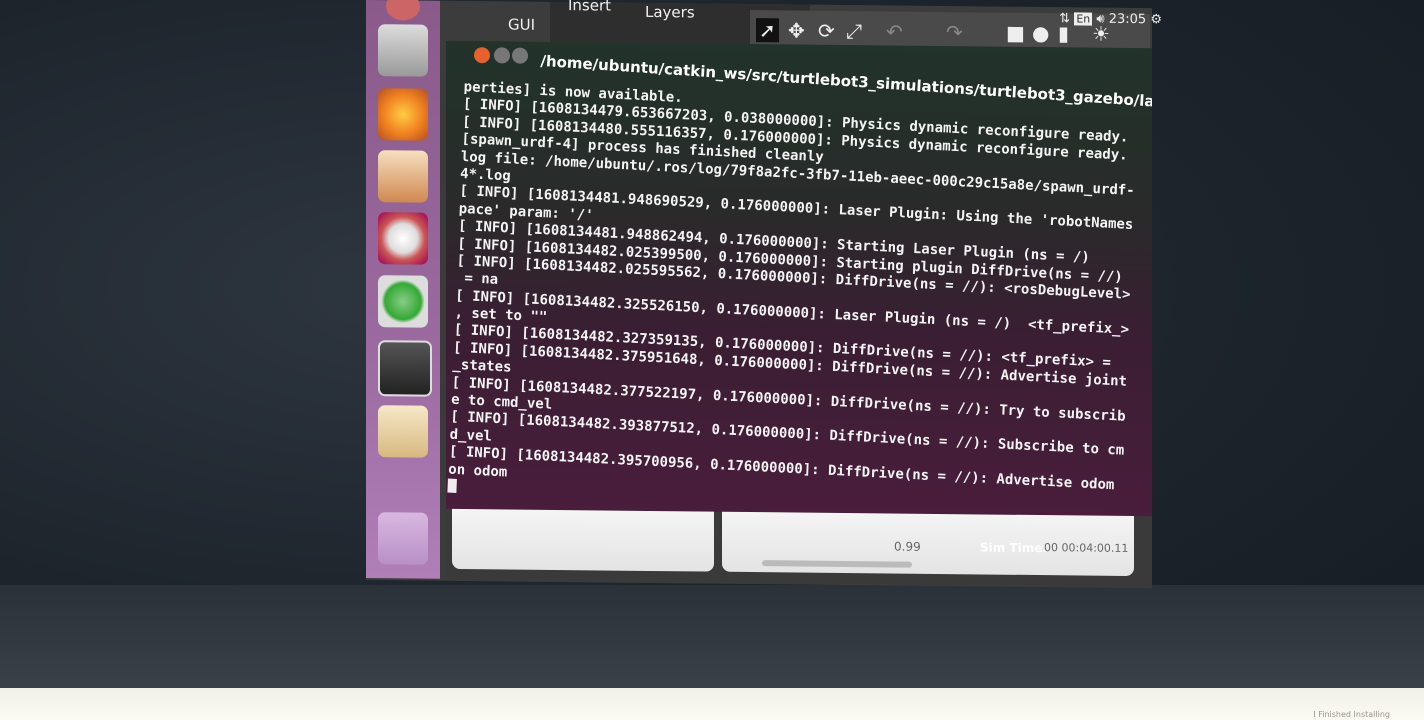 This screenshot has height=720, width=1424. What do you see at coordinates (403, 114) in the screenshot?
I see `launcher-firefox-icon` at bounding box center [403, 114].